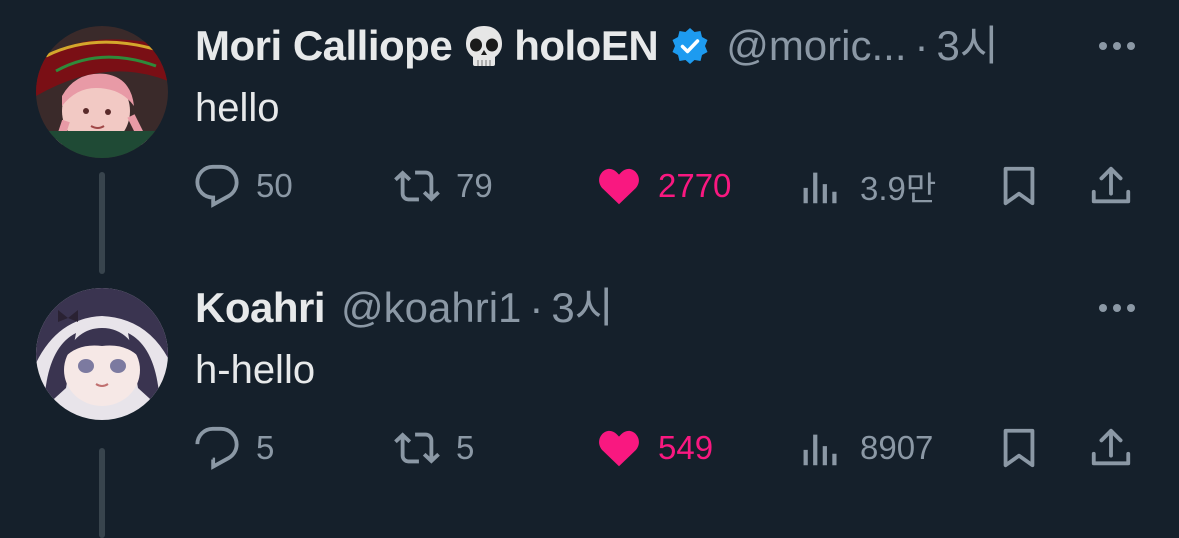  What do you see at coordinates (431, 308) in the screenshot?
I see `handle: @koahri1` at bounding box center [431, 308].